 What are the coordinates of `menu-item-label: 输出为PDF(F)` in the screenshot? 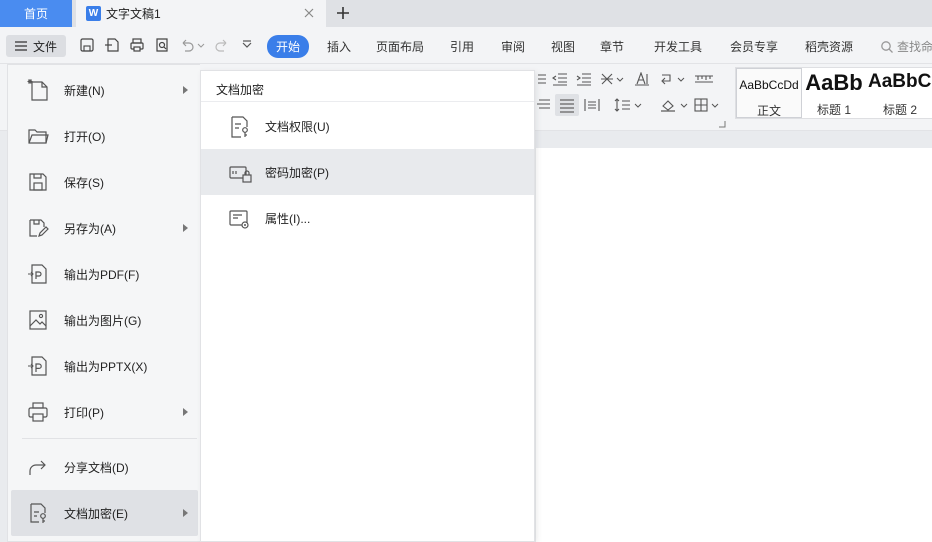 It's located at (102, 274).